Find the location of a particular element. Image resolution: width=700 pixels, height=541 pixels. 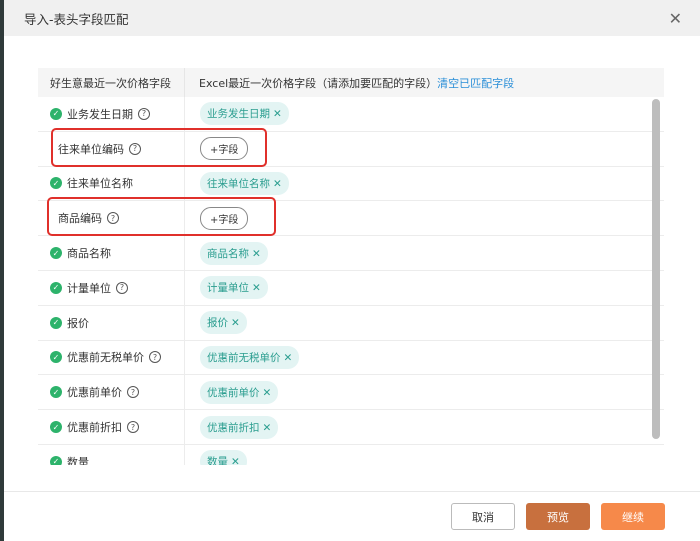

table-row: ✓ 报价 报价 ✕ is located at coordinates (351, 323).